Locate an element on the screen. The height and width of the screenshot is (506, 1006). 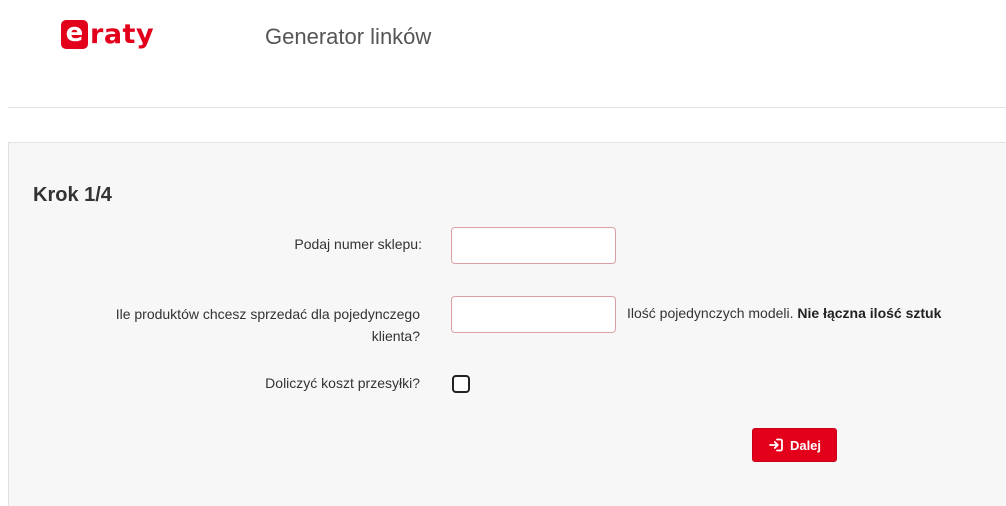
header-divider is located at coordinates (507, 107).